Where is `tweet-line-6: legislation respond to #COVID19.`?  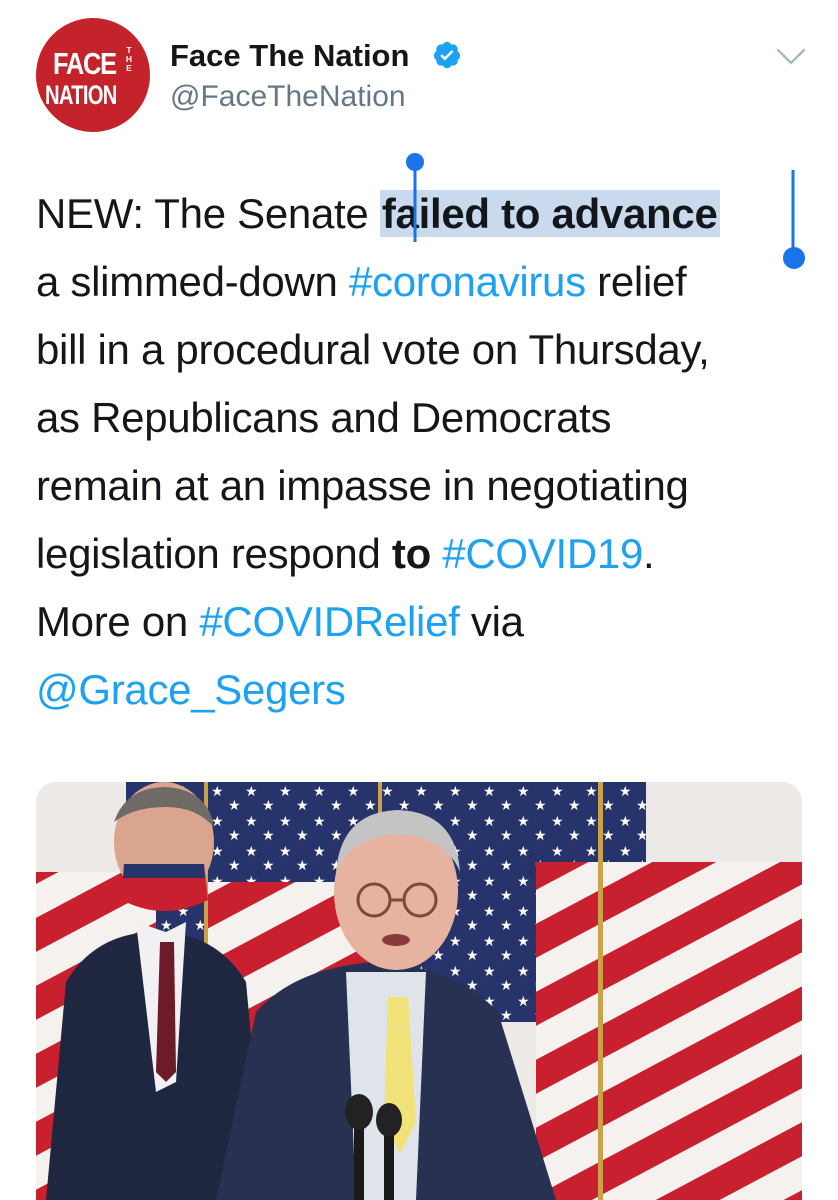
tweet-line-6: legislation respond to #COVID19. is located at coordinates (345, 553).